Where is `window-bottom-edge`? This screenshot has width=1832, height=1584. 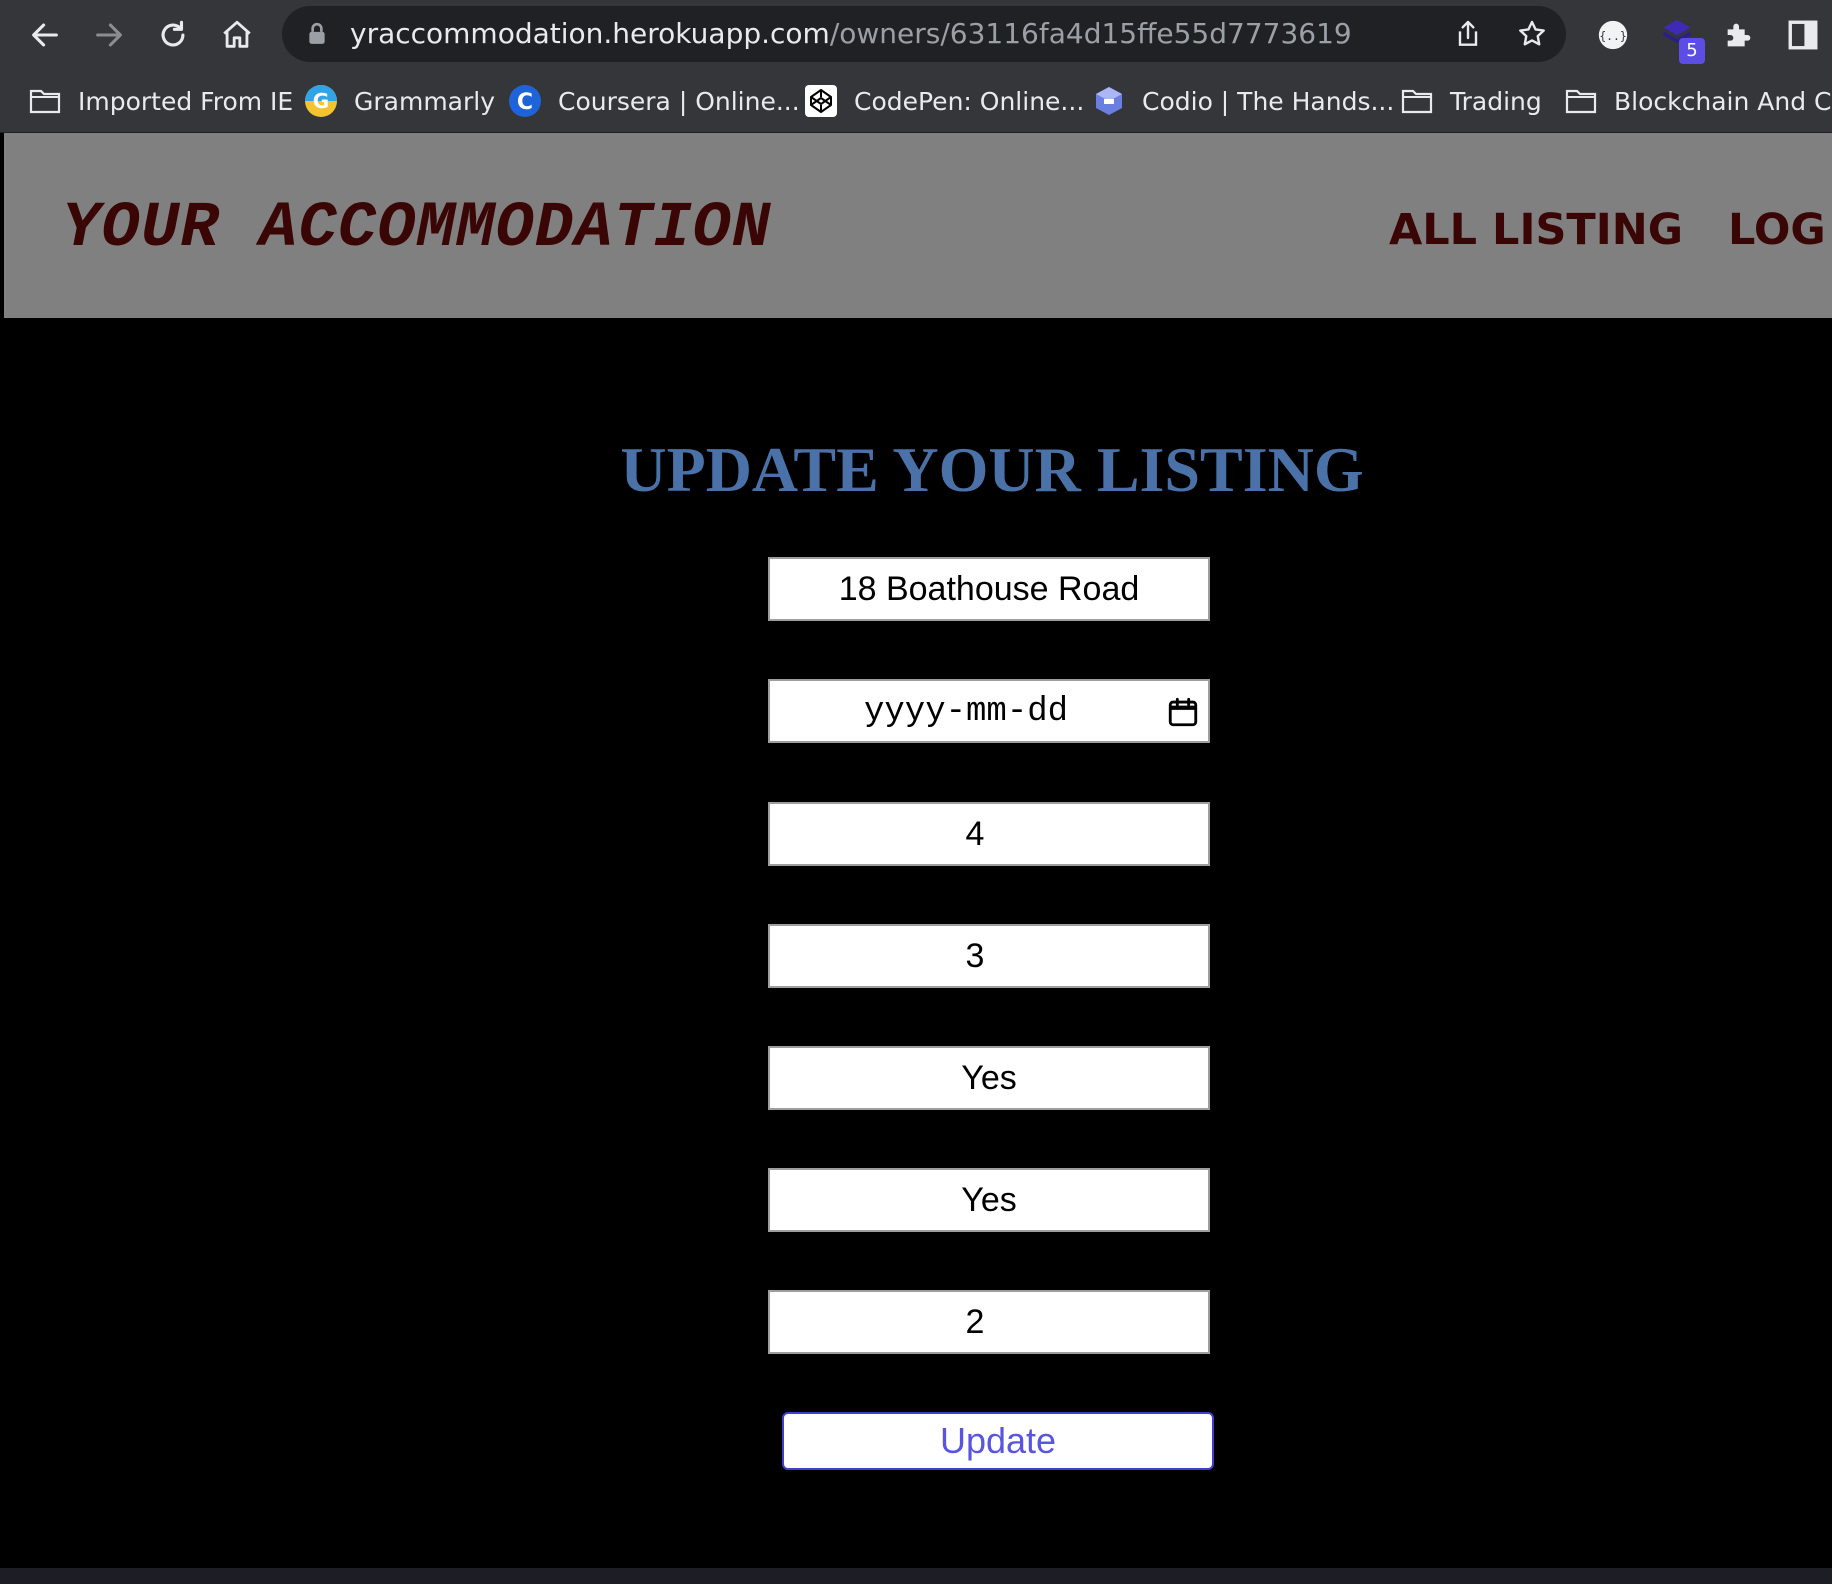
window-bottom-edge is located at coordinates (916, 1576).